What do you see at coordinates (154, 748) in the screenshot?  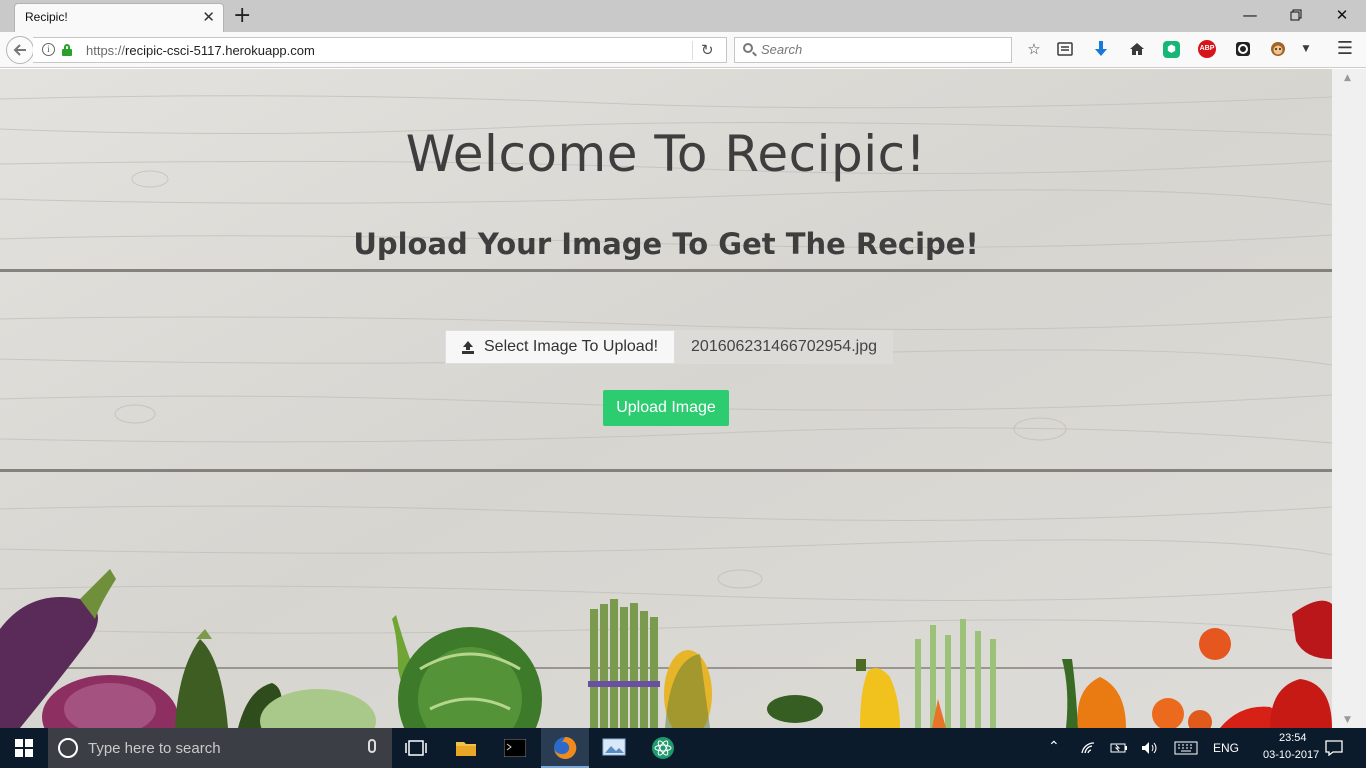 I see `taskbar-search-placeholder: Type here to search` at bounding box center [154, 748].